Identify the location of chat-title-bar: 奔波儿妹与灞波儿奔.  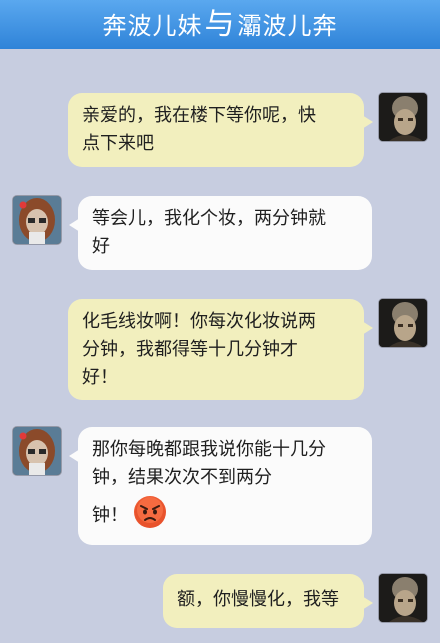
(220, 24).